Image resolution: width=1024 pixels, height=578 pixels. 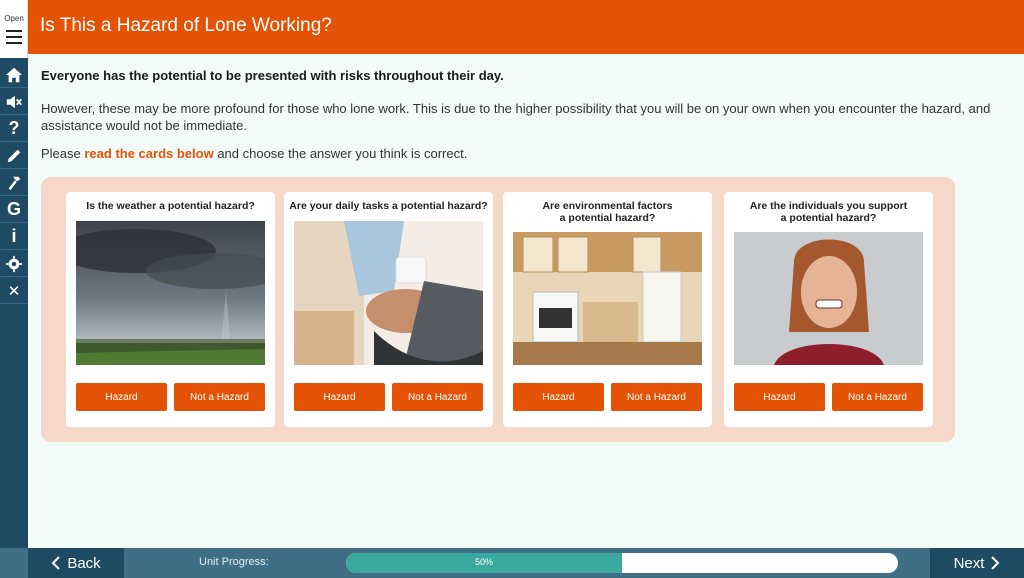 I want to click on help-button: ?, so click(x=14, y=129).